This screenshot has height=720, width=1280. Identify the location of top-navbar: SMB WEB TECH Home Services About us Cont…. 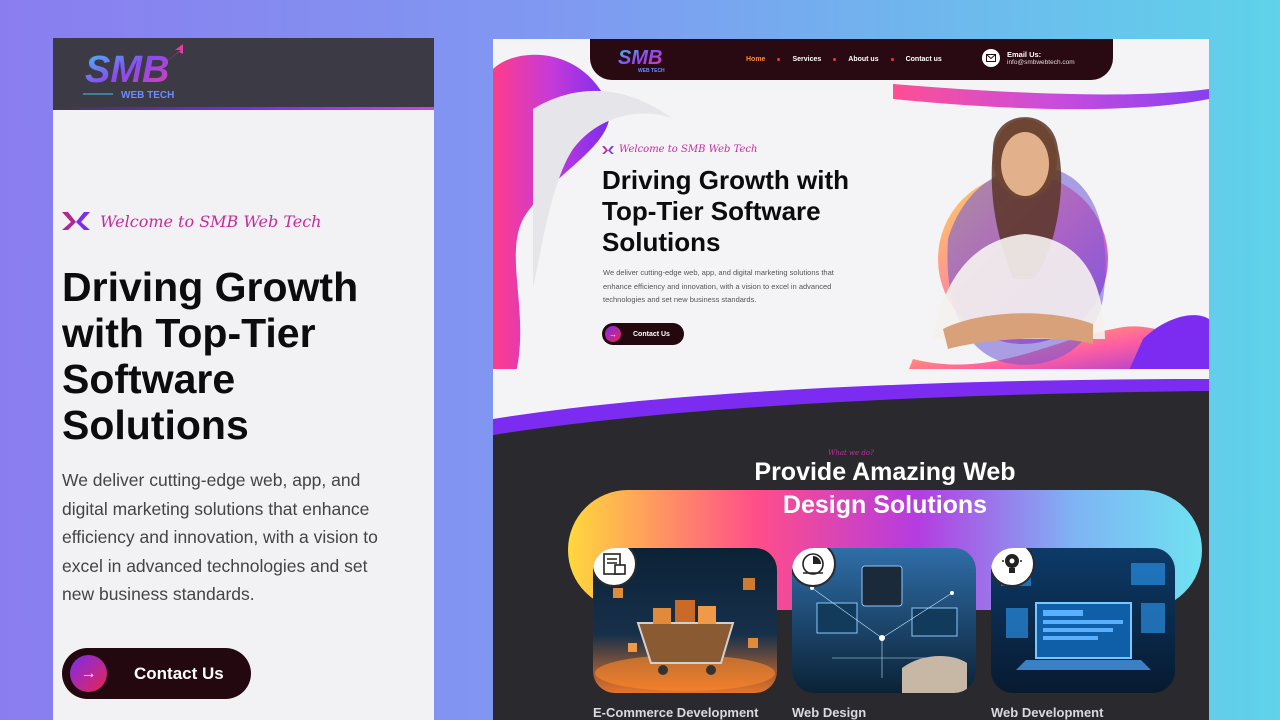
(851, 59).